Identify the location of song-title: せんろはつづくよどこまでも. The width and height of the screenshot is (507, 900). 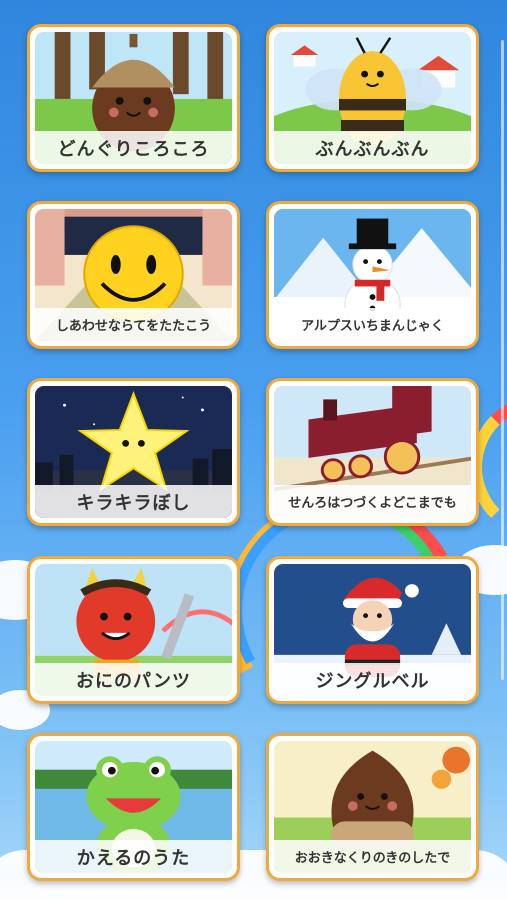
(372, 501).